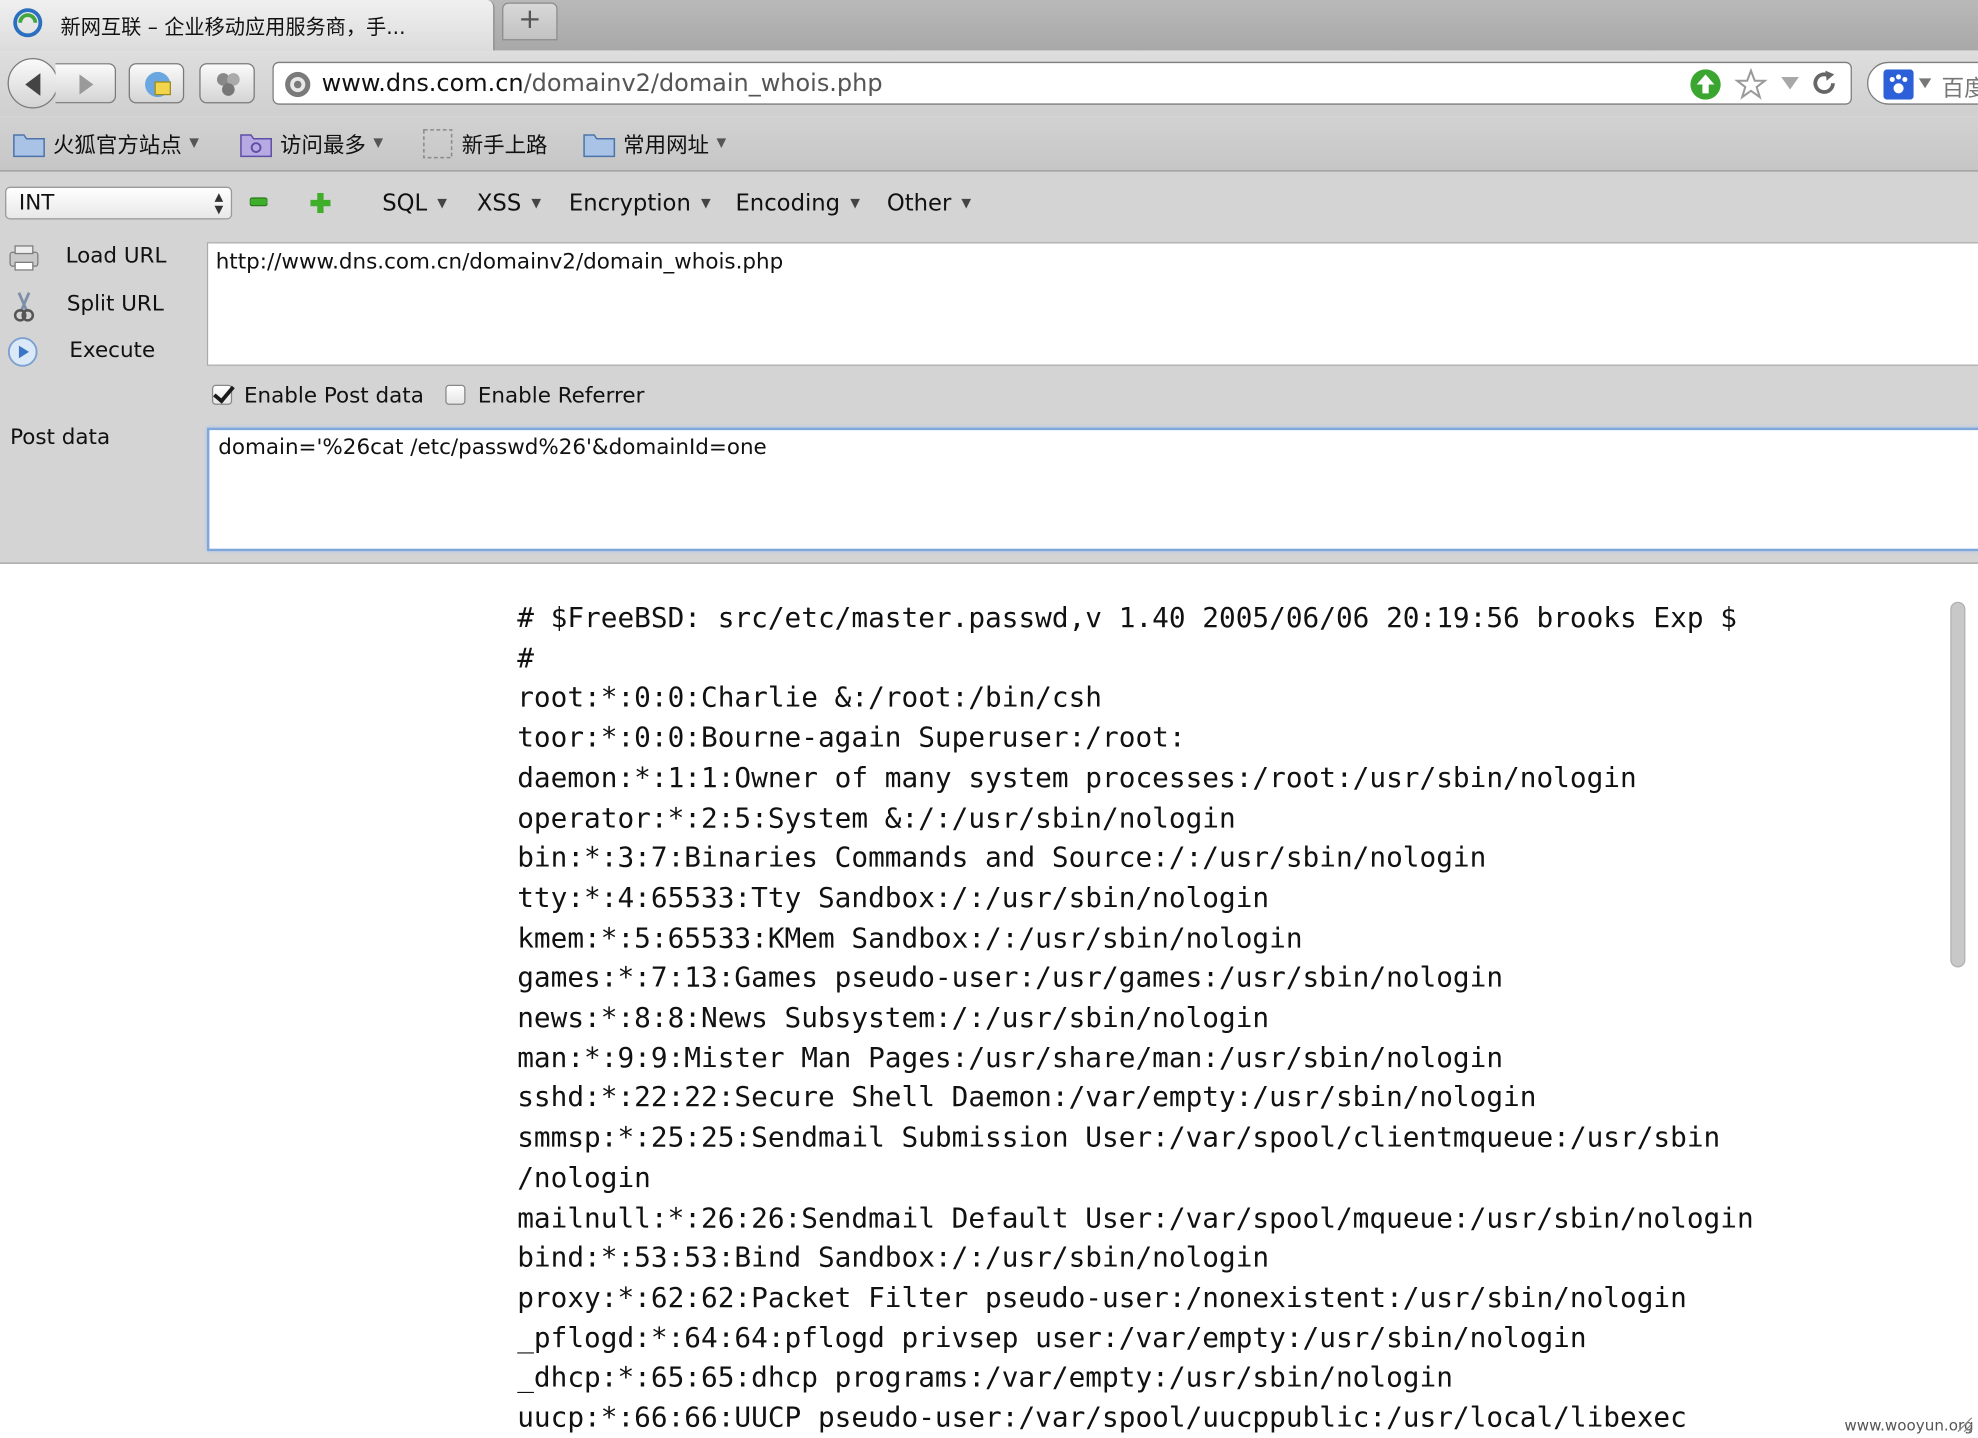 The height and width of the screenshot is (1438, 1978). I want to click on forward-button, so click(86, 83).